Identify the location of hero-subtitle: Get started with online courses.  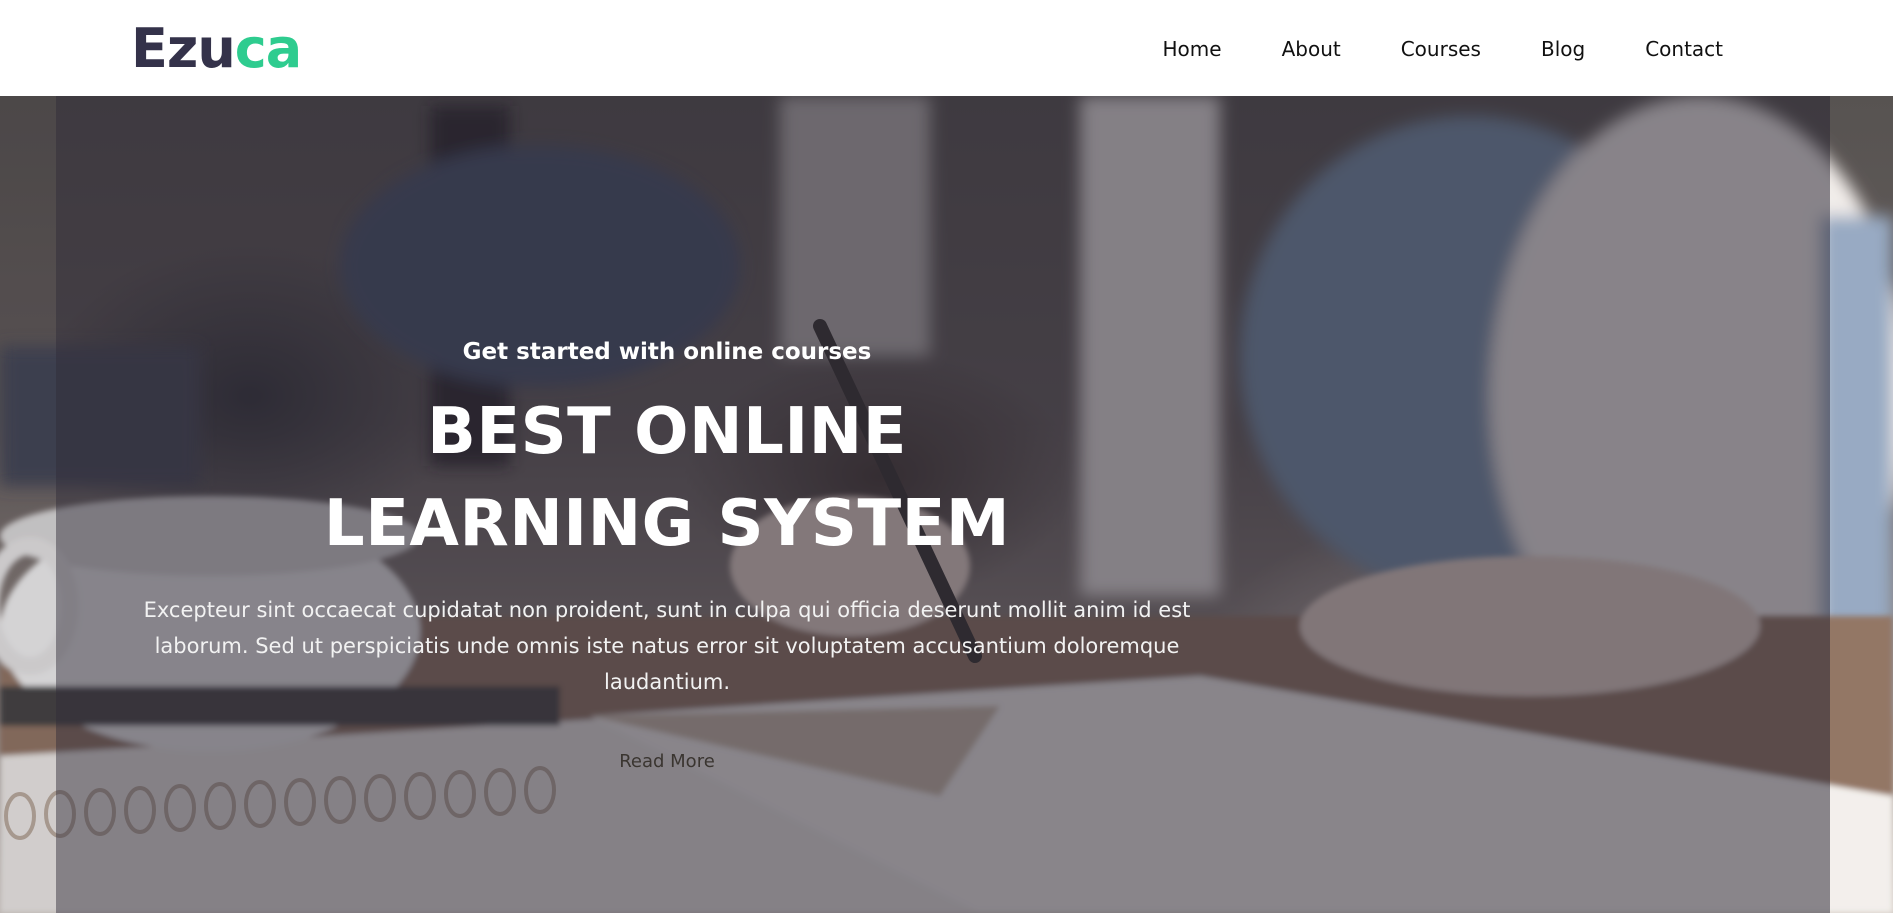
(667, 352).